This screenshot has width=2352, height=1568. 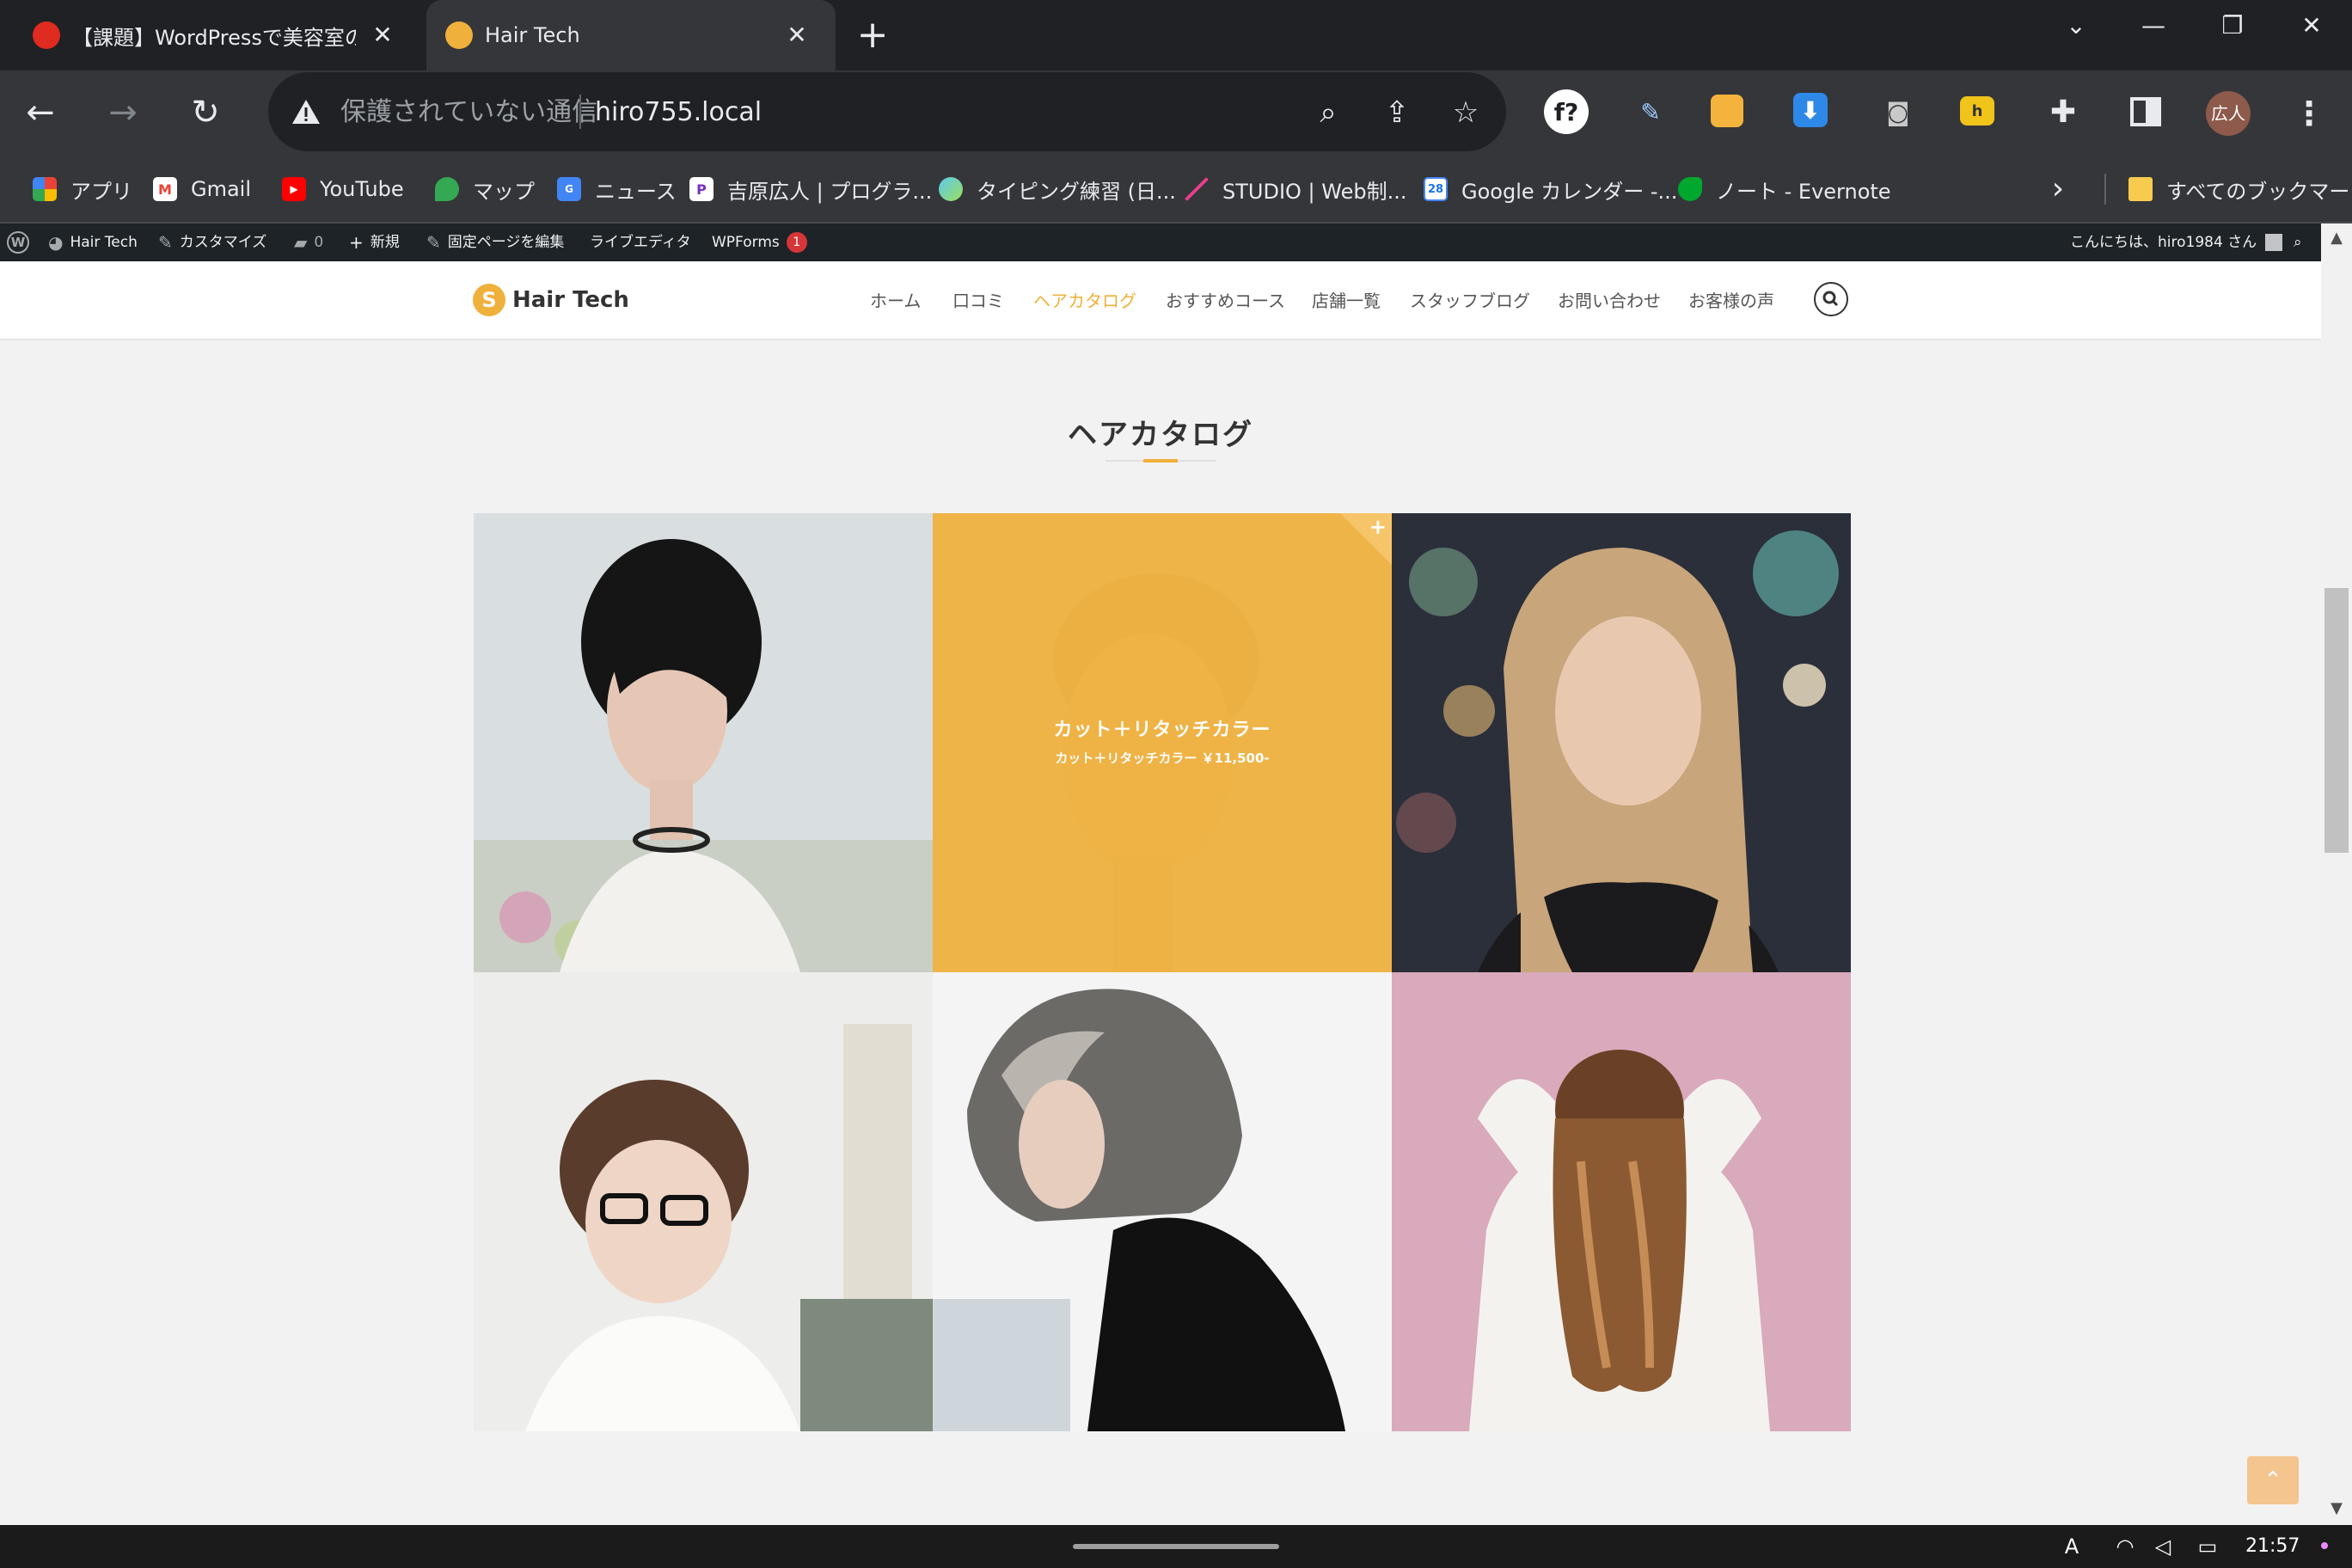 What do you see at coordinates (1566, 111) in the screenshot?
I see `fontface-ninja-extension-icon: f?` at bounding box center [1566, 111].